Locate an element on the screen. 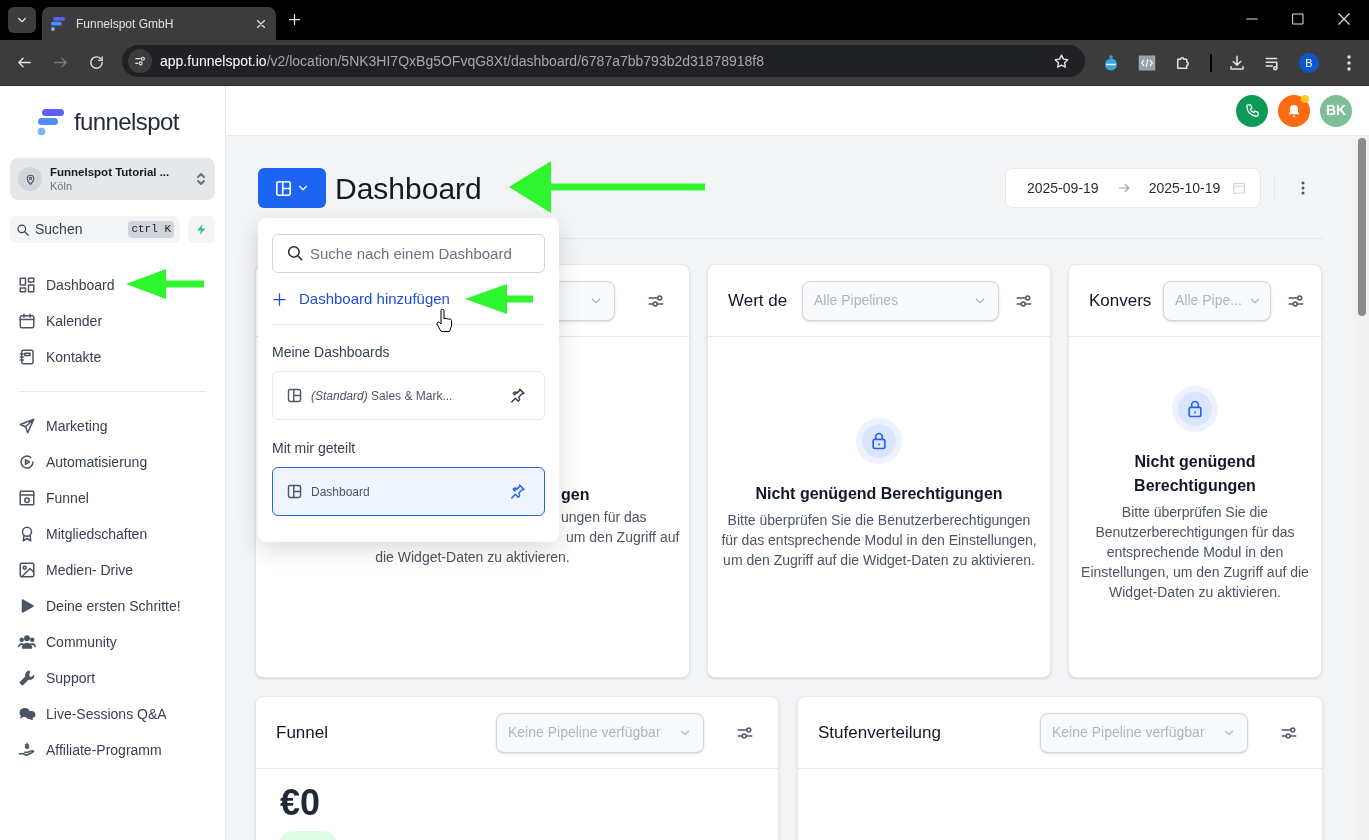 The image size is (1369, 840). widget-title: Stufenverteilung is located at coordinates (880, 732).